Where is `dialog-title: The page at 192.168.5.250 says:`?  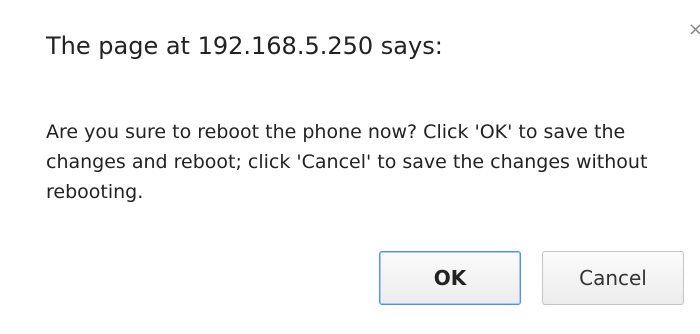 dialog-title: The page at 192.168.5.250 says: is located at coordinates (244, 46).